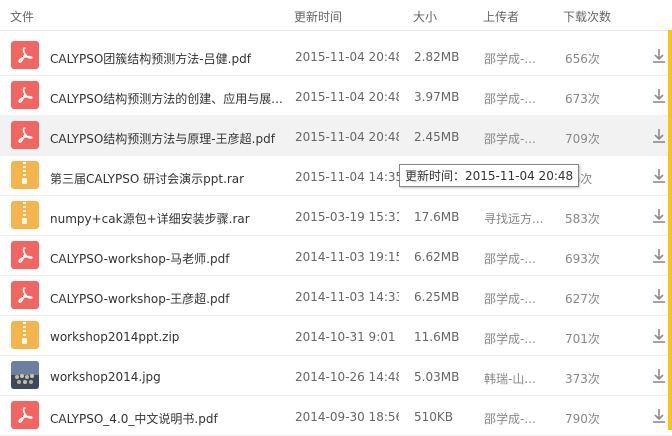 The height and width of the screenshot is (436, 672). What do you see at coordinates (425, 16) in the screenshot?
I see `column-header-size: 大小` at bounding box center [425, 16].